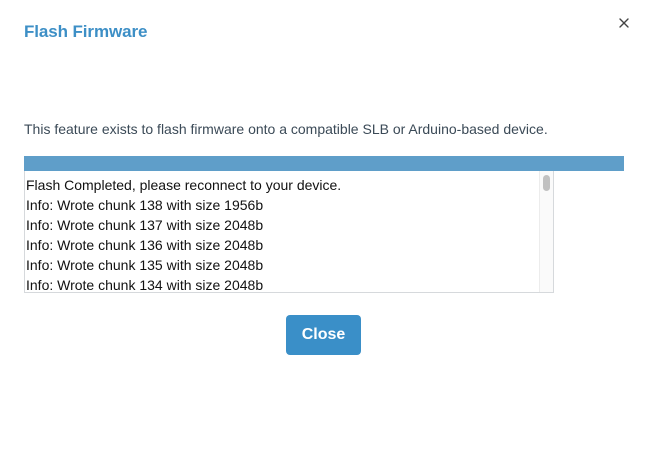  I want to click on log-line: Info: Wrote chunk 137 with size 2048b, so click(145, 225).